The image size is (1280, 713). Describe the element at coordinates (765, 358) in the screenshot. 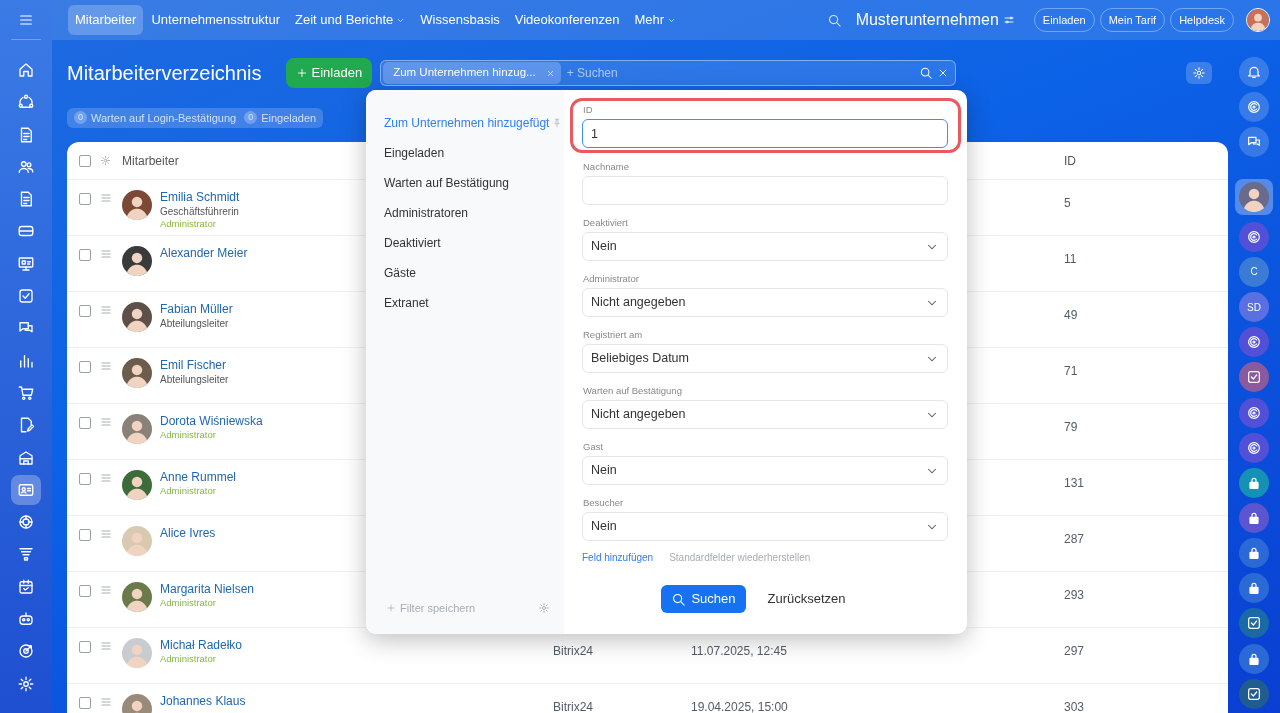

I see `dropdown-field: Beliebiges Datum` at that location.